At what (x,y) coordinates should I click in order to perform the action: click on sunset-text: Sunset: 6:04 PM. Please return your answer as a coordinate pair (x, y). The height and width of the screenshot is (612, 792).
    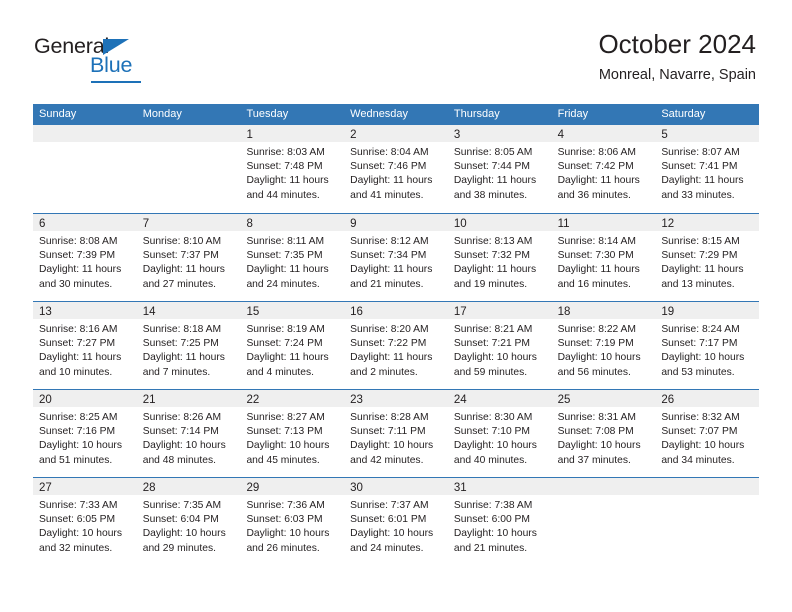
    Looking at the image, I should click on (180, 520).